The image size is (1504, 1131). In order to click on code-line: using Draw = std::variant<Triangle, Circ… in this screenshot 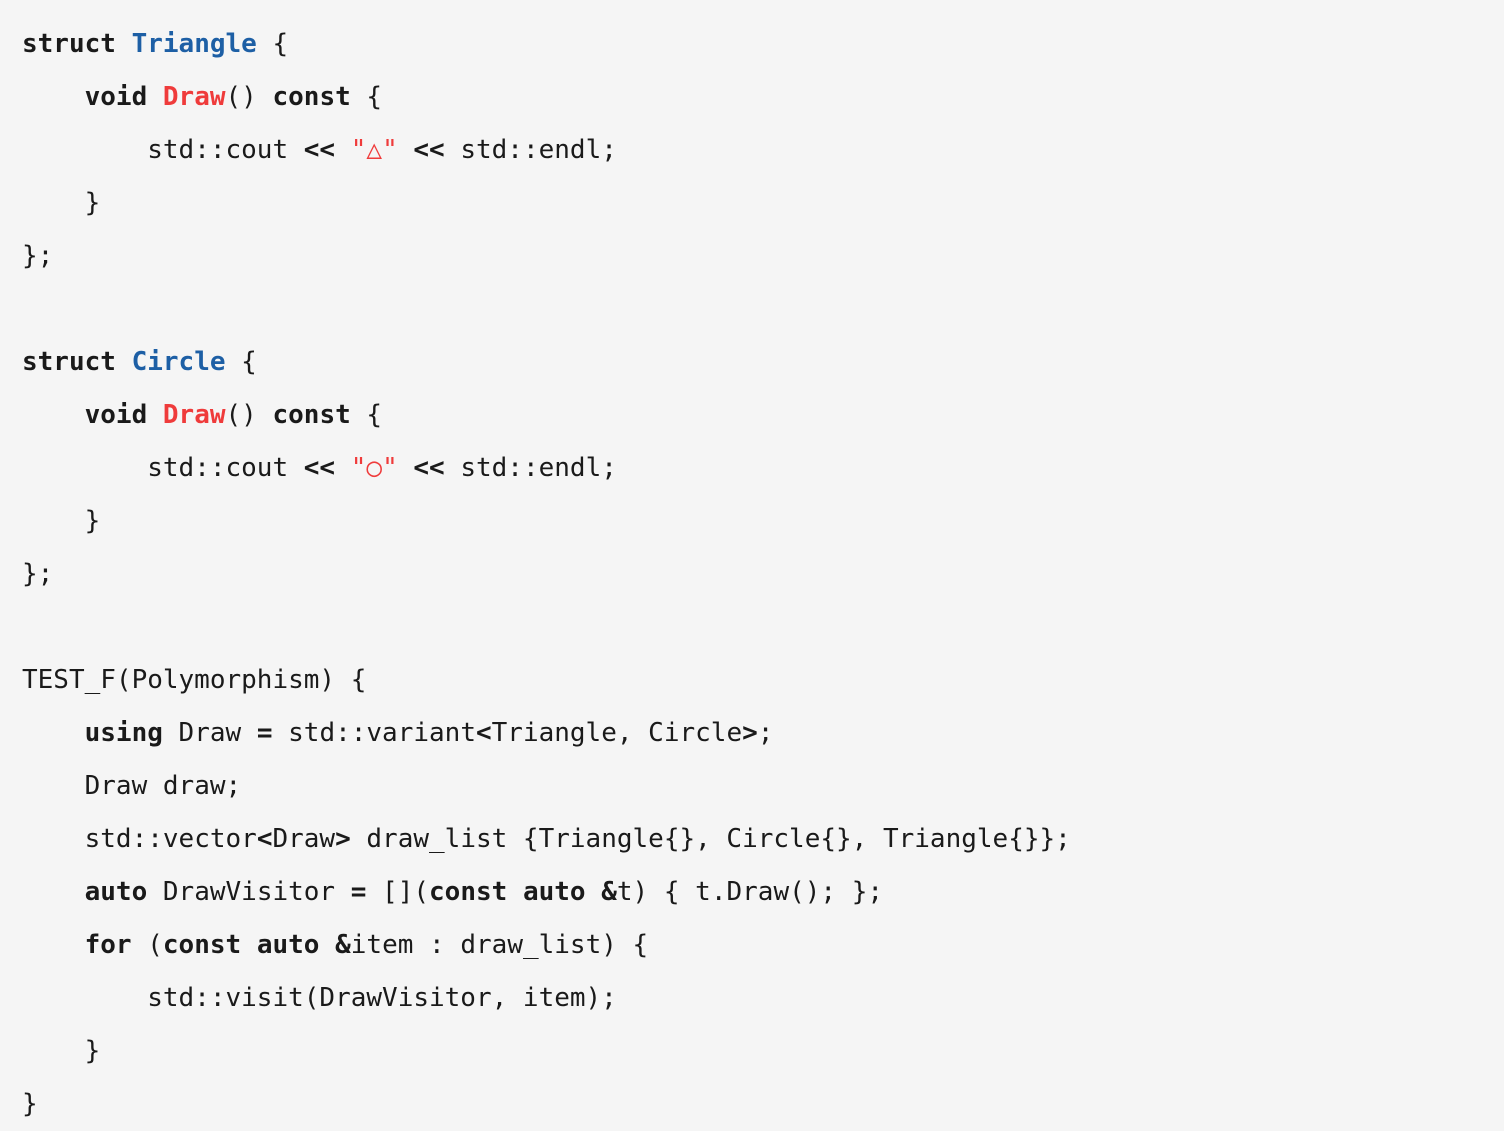, I will do `click(763, 733)`.